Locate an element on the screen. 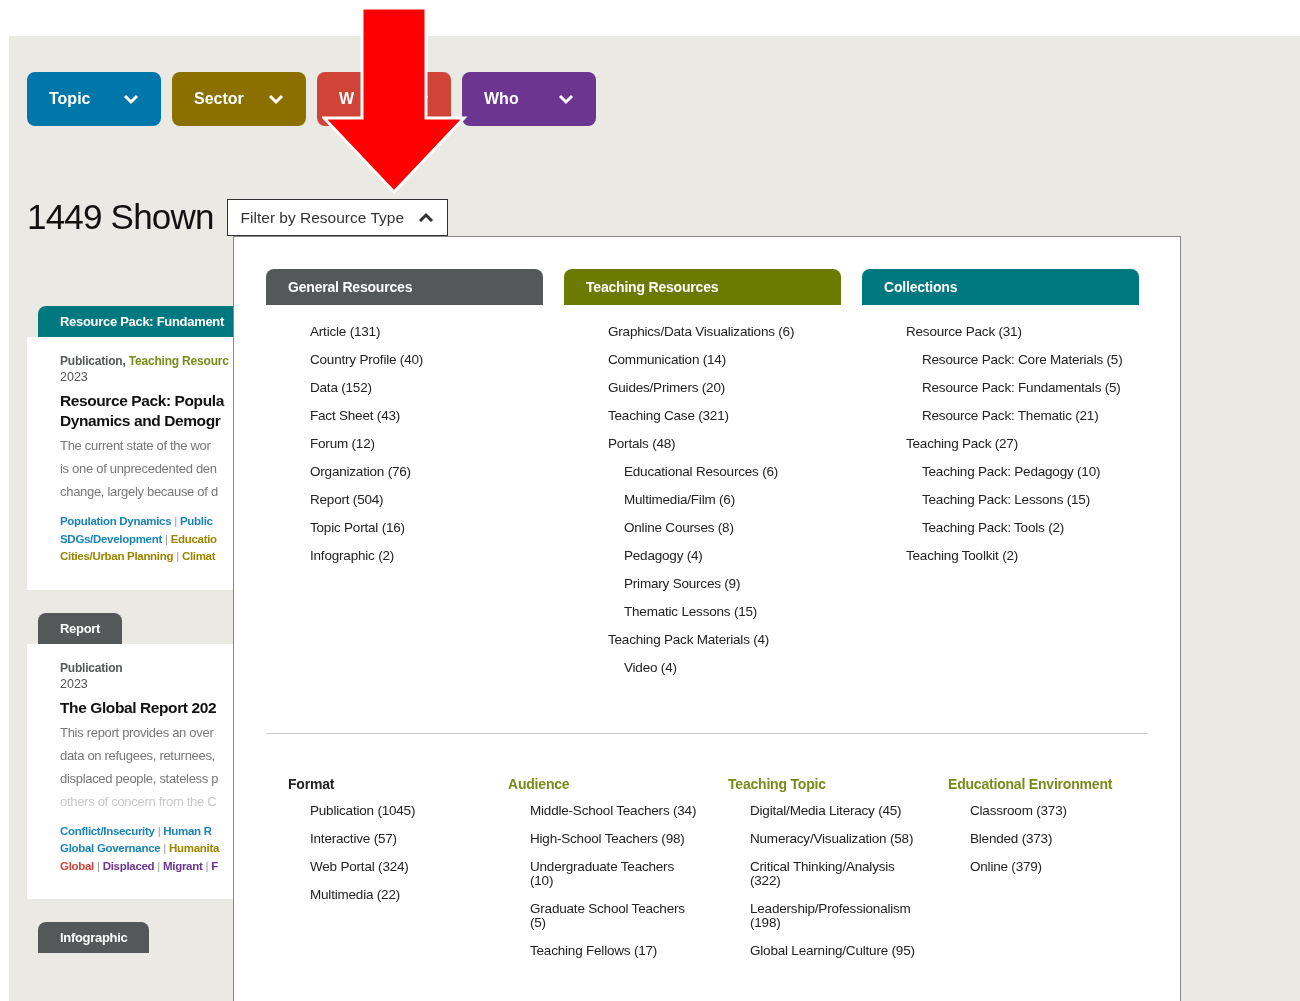  card-title: Resource Pack: Popula Dynamics and Demogr is located at coordinates (146, 411).